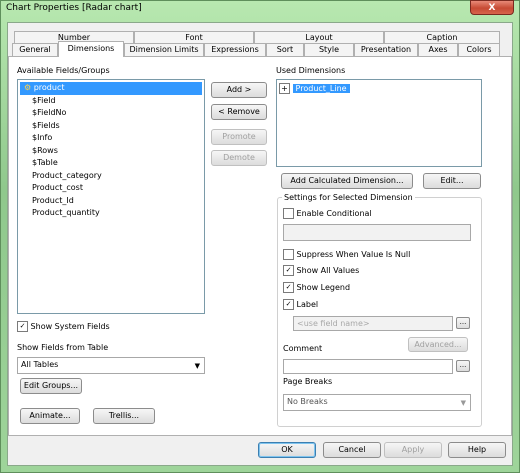 This screenshot has height=473, width=520. What do you see at coordinates (111, 151) in the screenshot?
I see `list-item: $Rows` at bounding box center [111, 151].